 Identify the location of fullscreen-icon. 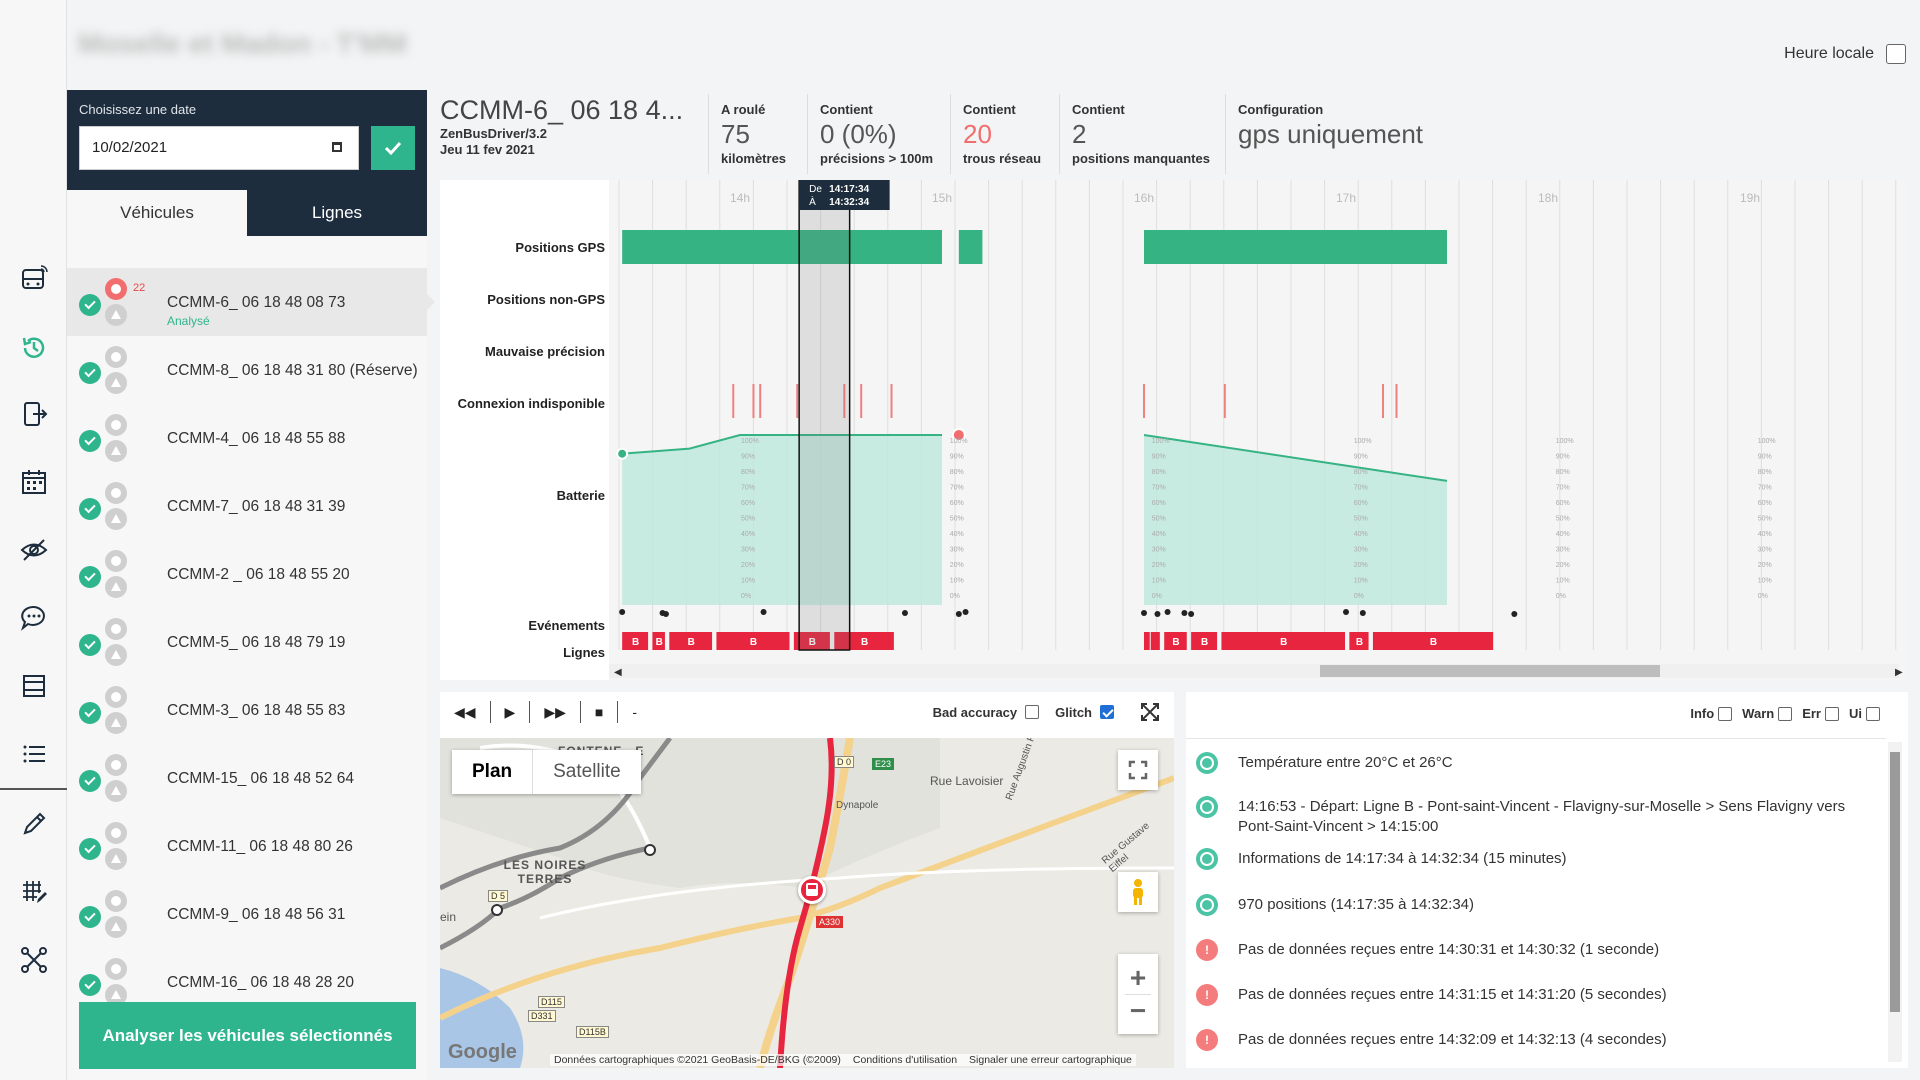
(1138, 770).